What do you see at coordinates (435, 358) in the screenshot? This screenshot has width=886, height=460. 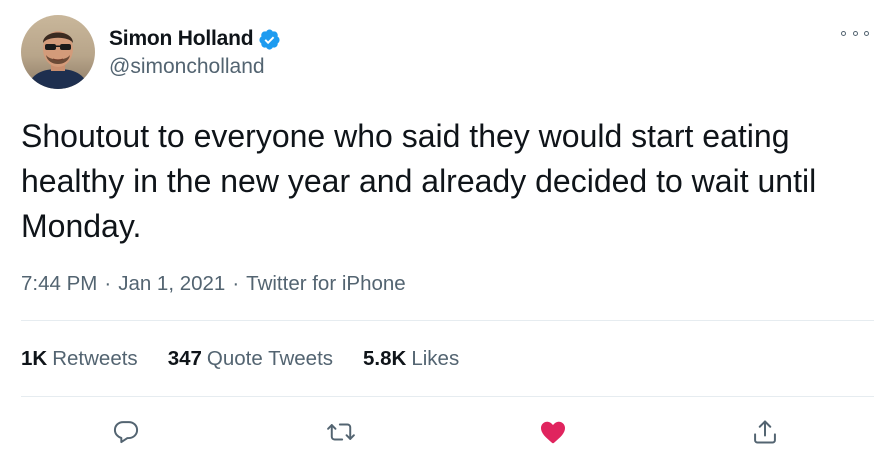 I see `likes-label: Likes` at bounding box center [435, 358].